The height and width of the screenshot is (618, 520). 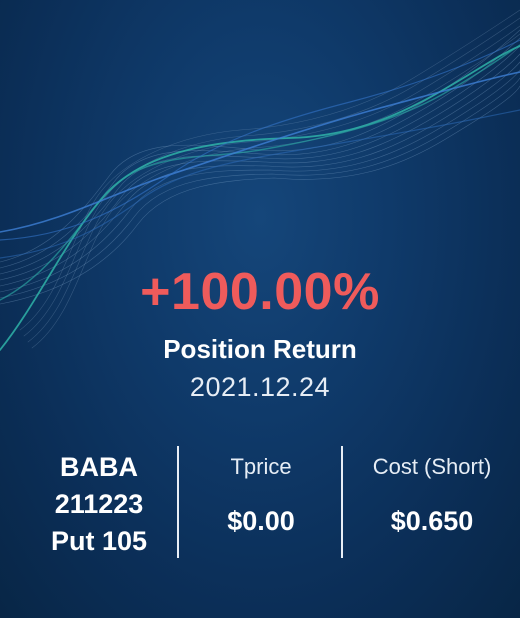 I want to click on position-date: 2021.12.24, so click(x=260, y=387).